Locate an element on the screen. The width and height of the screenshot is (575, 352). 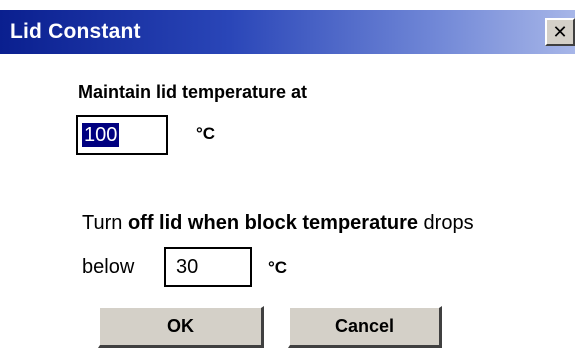
lid-temperature-unit: °C is located at coordinates (206, 133).